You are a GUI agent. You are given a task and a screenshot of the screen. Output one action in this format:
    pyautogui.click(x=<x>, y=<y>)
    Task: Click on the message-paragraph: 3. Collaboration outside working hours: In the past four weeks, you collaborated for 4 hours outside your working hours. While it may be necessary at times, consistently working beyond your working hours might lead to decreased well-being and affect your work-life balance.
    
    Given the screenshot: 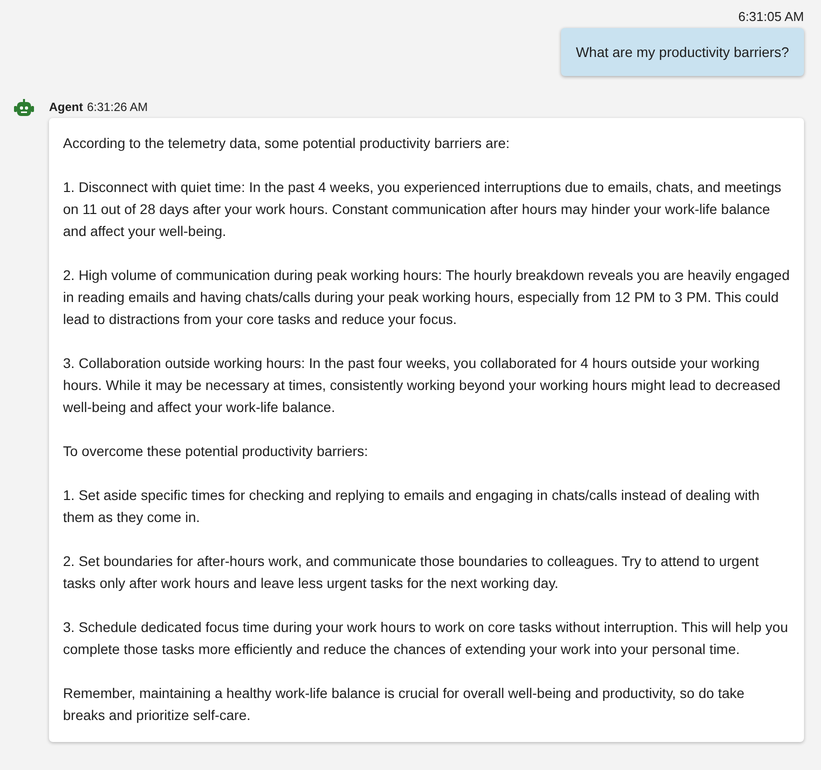 What is the action you would take?
    pyautogui.click(x=422, y=385)
    